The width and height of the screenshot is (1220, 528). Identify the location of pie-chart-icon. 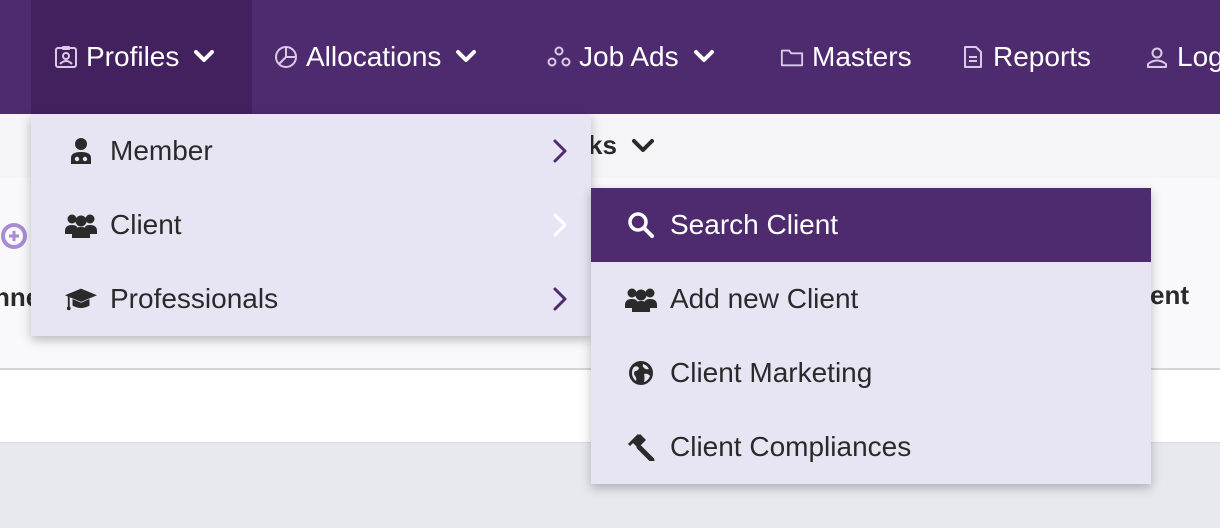
(286, 57).